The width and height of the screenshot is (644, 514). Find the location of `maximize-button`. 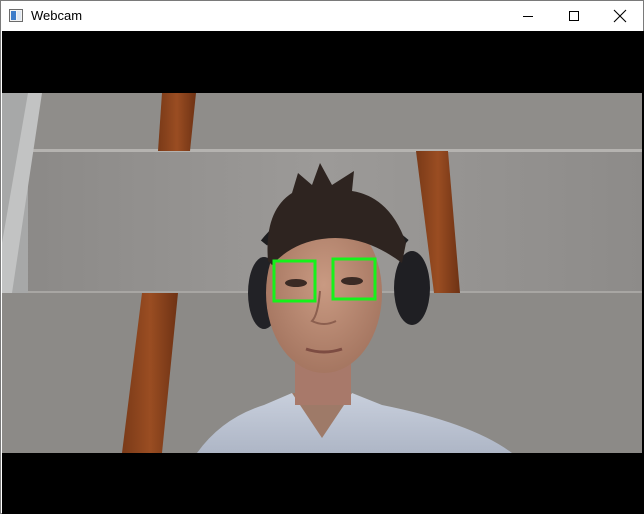

maximize-button is located at coordinates (574, 16).